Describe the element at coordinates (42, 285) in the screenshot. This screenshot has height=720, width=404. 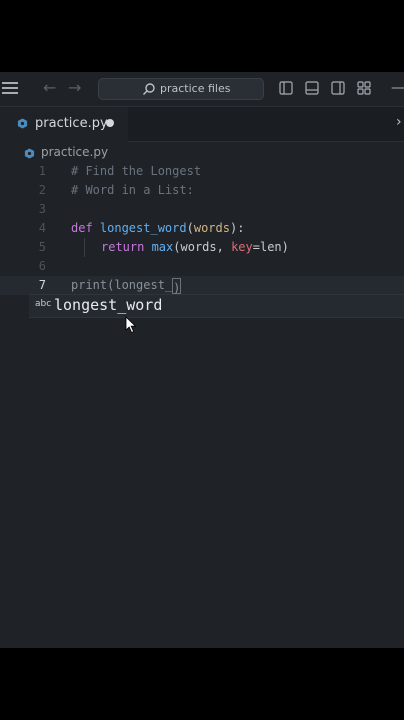
I see `line-number: 7` at that location.